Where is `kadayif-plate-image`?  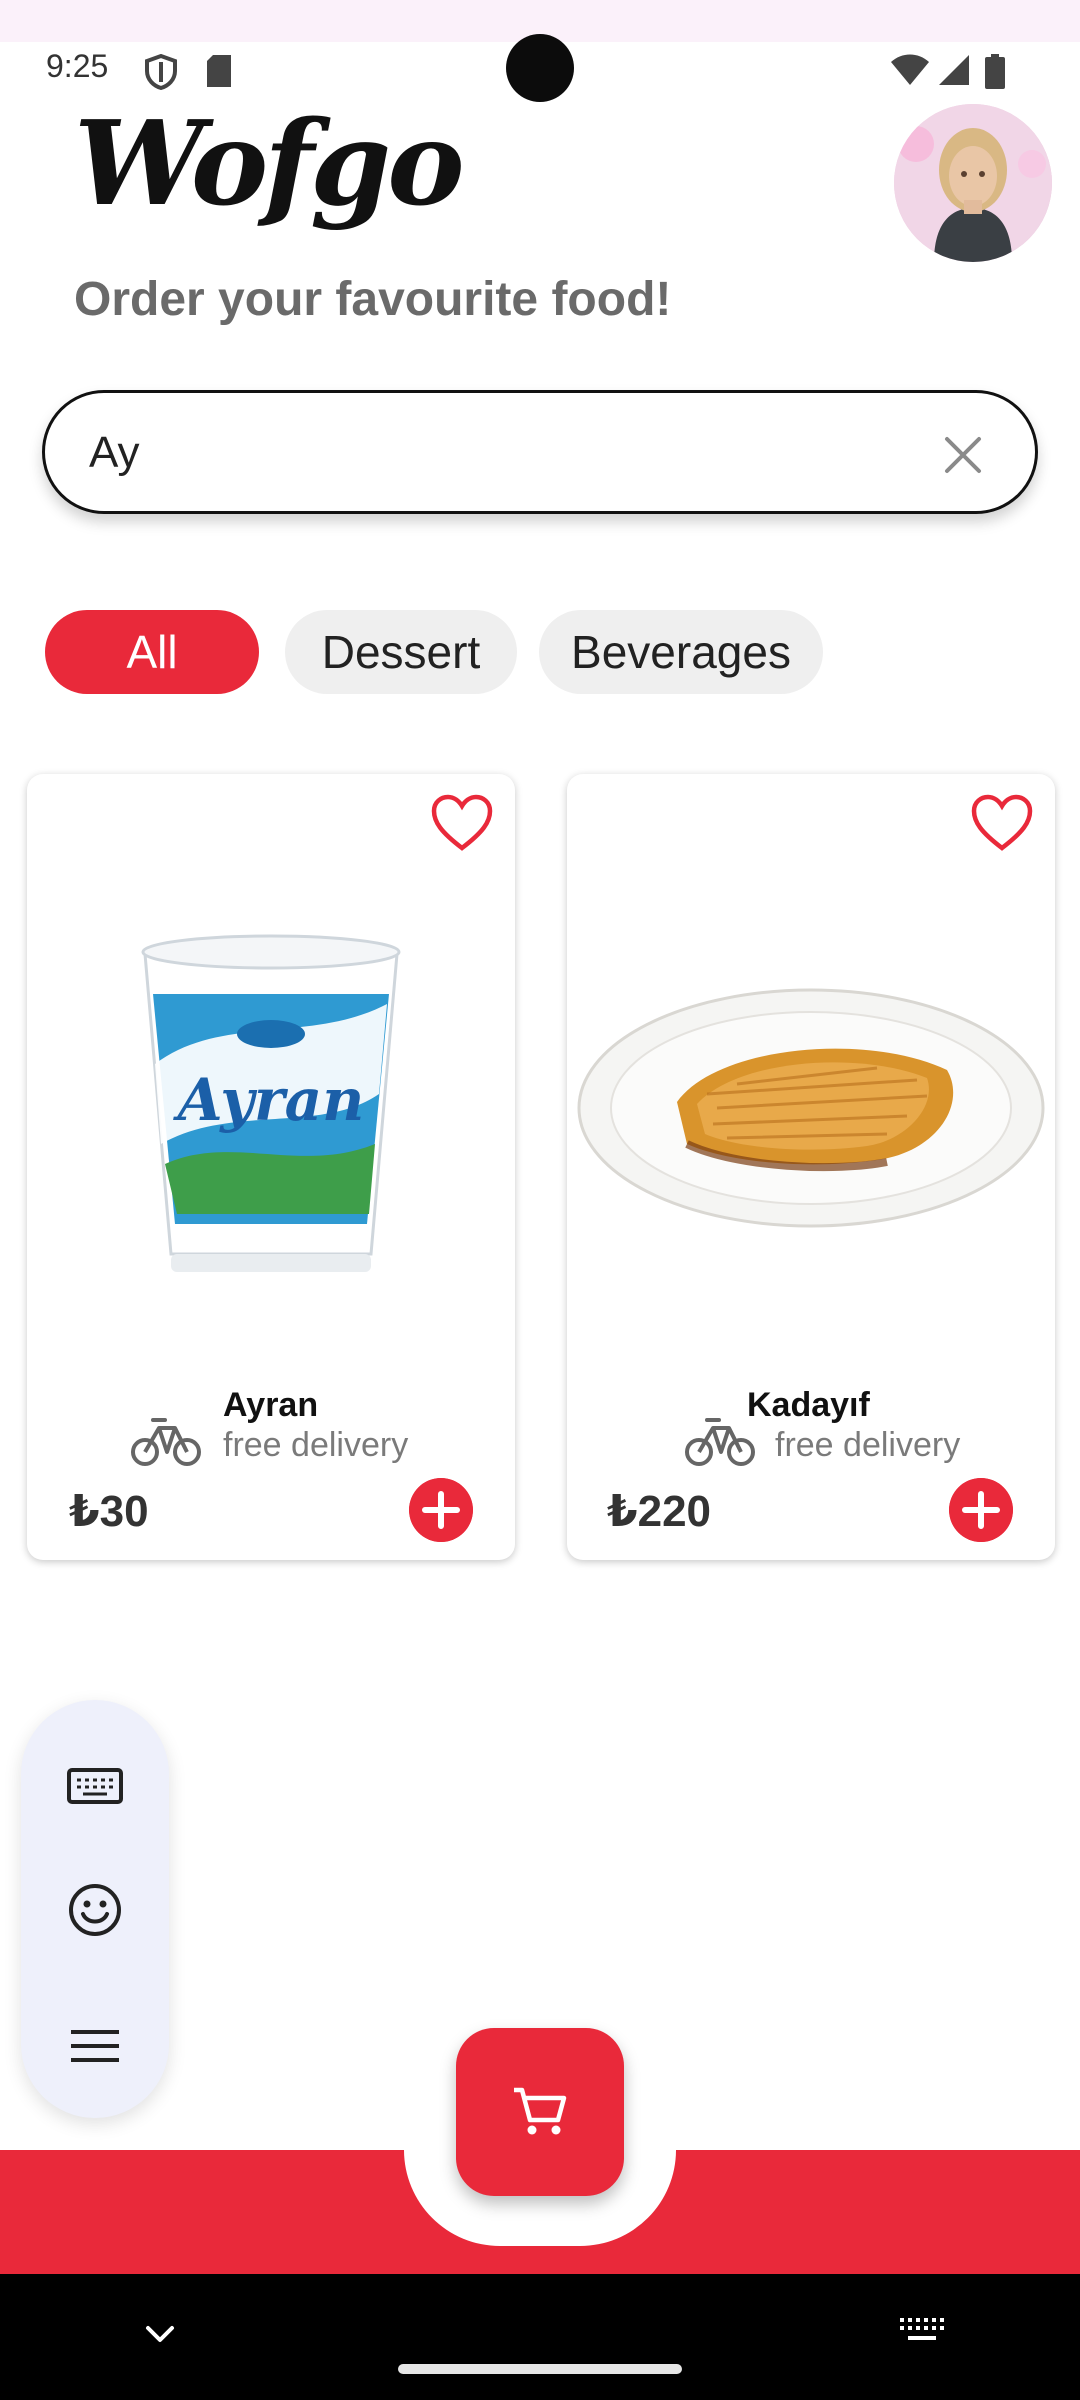 kadayif-plate-image is located at coordinates (811, 1108).